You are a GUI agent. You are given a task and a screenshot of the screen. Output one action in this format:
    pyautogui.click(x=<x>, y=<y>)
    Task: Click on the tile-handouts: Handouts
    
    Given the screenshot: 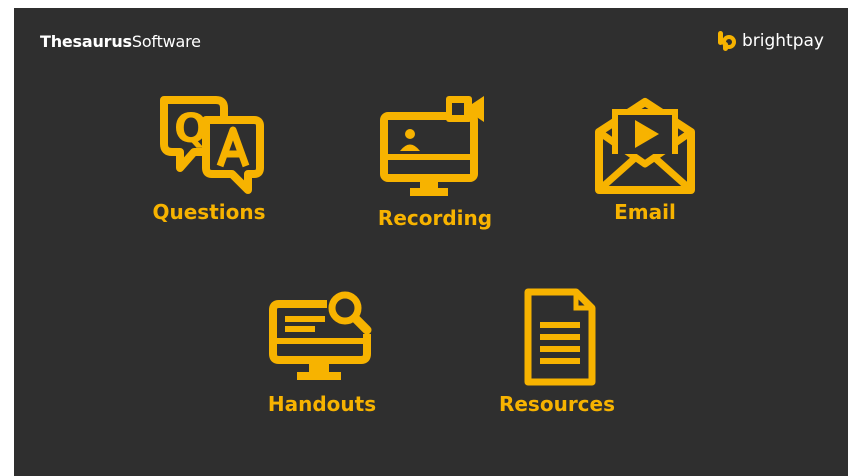 What is the action you would take?
    pyautogui.click(x=322, y=352)
    